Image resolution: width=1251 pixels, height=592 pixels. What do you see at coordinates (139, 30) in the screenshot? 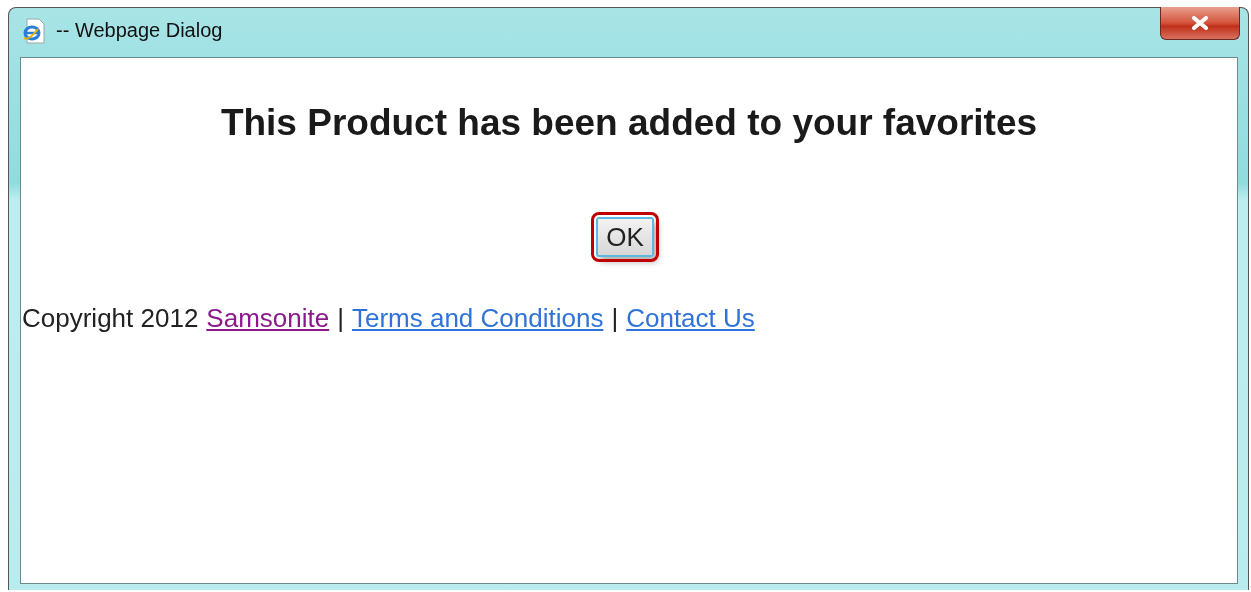
I see `window-title: -- Webpage Dialog` at bounding box center [139, 30].